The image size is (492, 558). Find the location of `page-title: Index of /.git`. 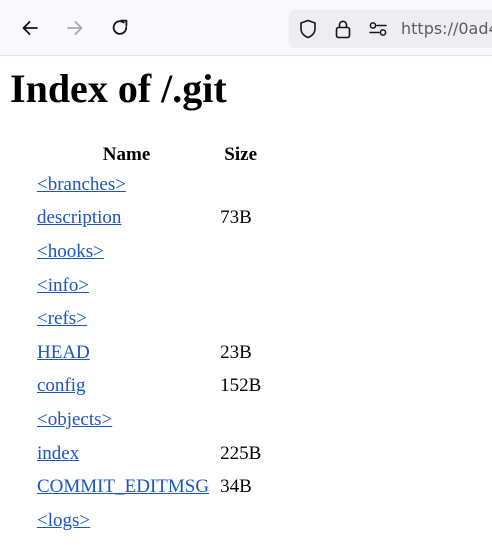

page-title: Index of /.git is located at coordinates (118, 88).